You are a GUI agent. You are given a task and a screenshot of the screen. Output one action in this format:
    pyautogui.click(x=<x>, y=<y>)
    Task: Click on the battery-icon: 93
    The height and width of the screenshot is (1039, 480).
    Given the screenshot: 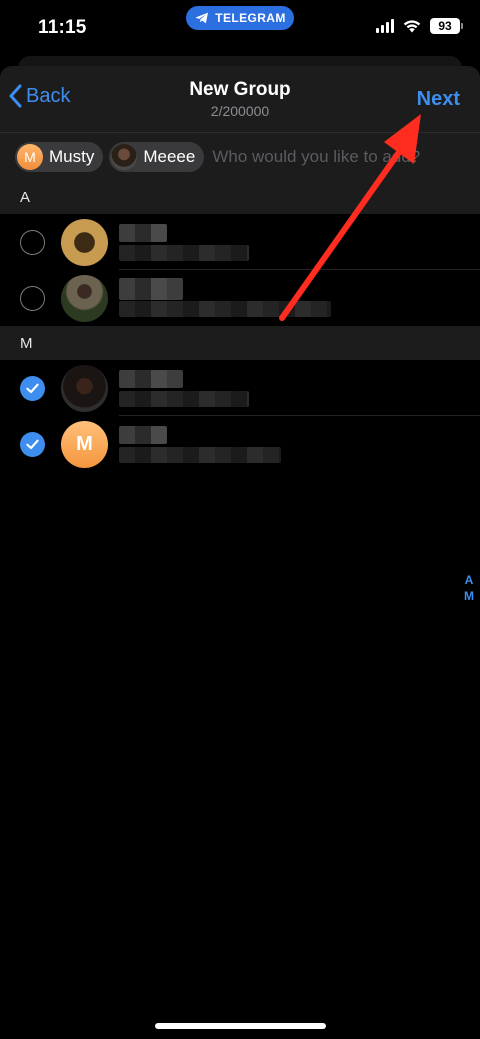 What is the action you would take?
    pyautogui.click(x=446, y=26)
    